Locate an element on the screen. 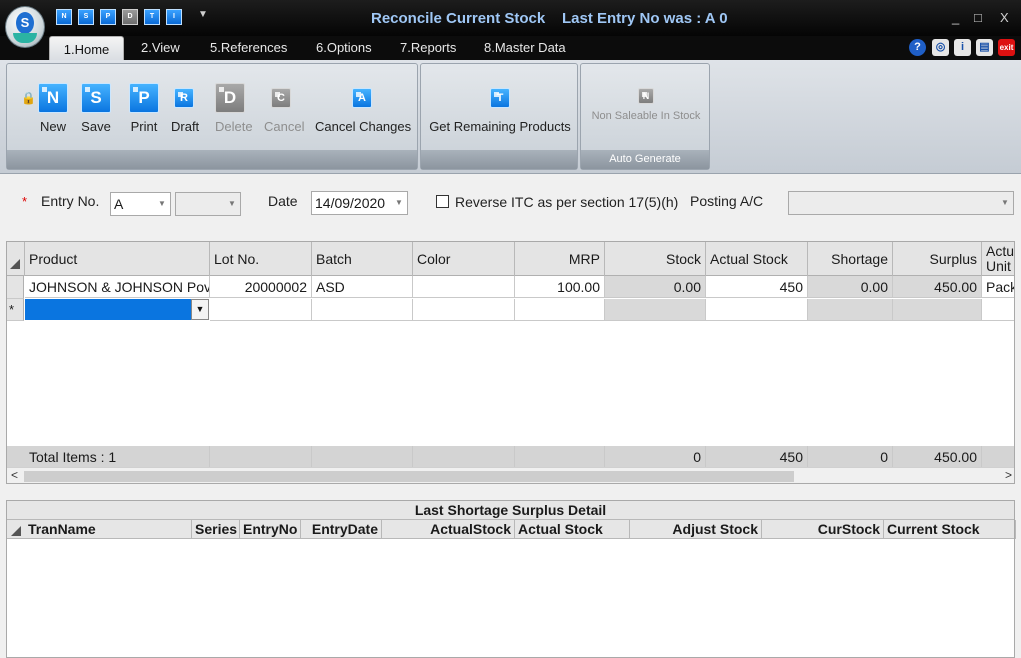  help-icon: ? is located at coordinates (917, 47).